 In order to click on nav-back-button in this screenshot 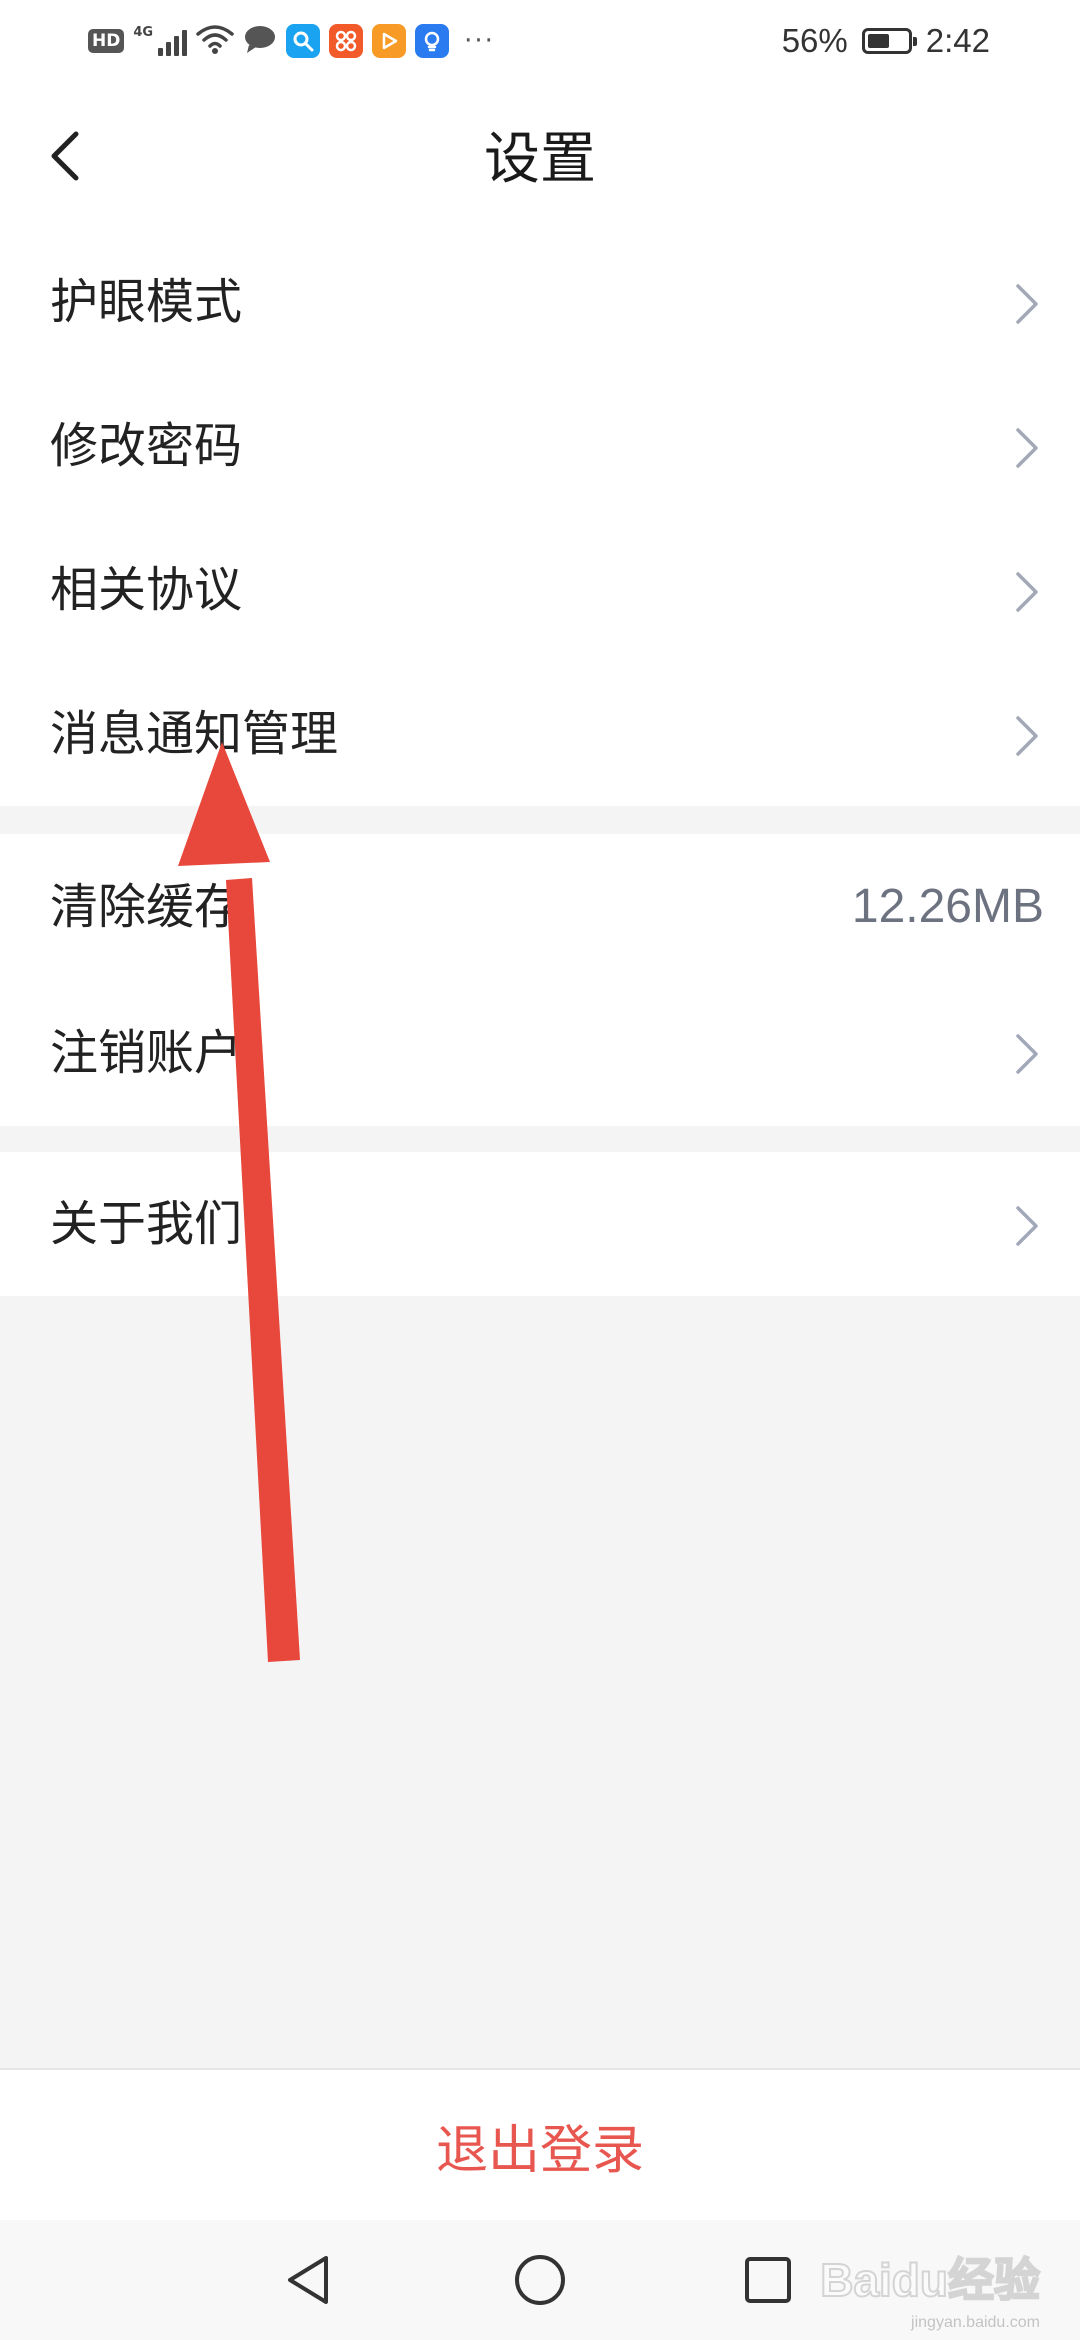, I will do `click(308, 2280)`.